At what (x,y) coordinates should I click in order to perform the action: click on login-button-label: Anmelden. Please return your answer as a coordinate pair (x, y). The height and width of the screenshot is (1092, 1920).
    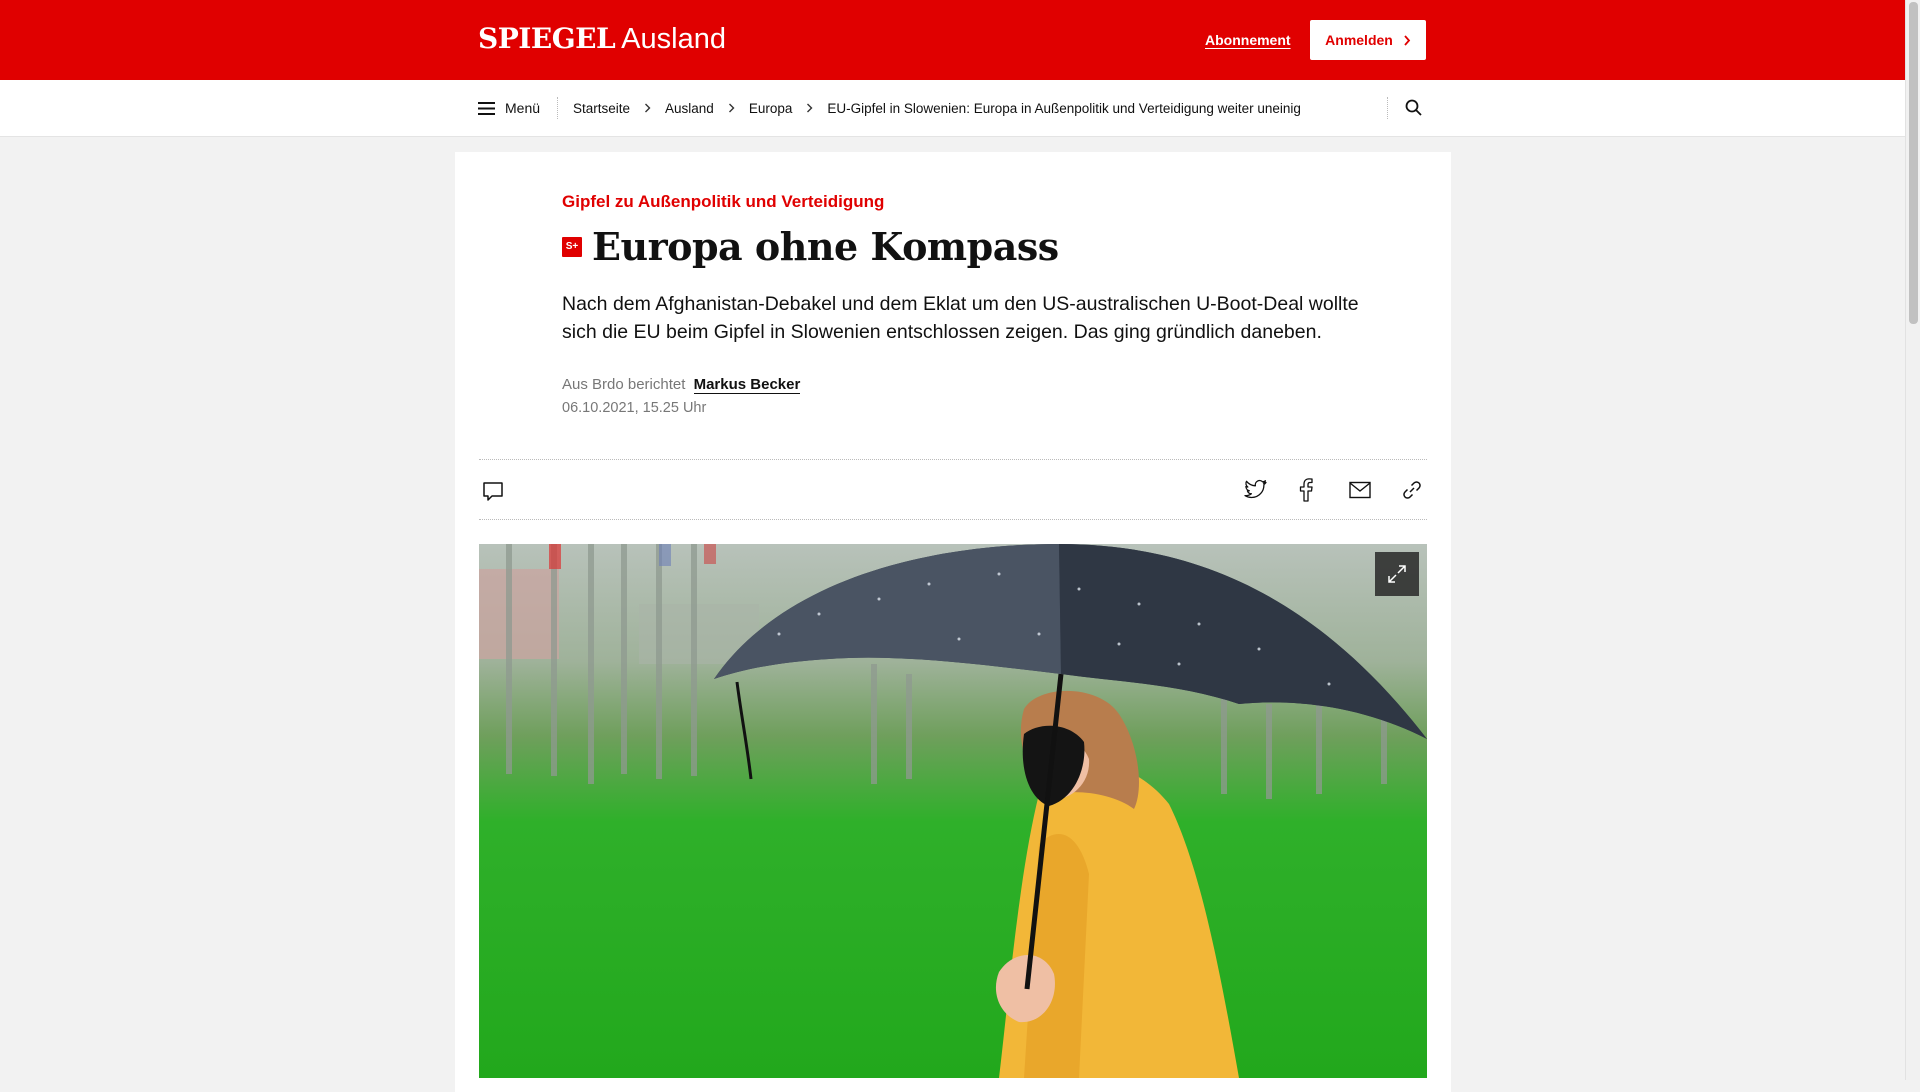
    Looking at the image, I should click on (1359, 40).